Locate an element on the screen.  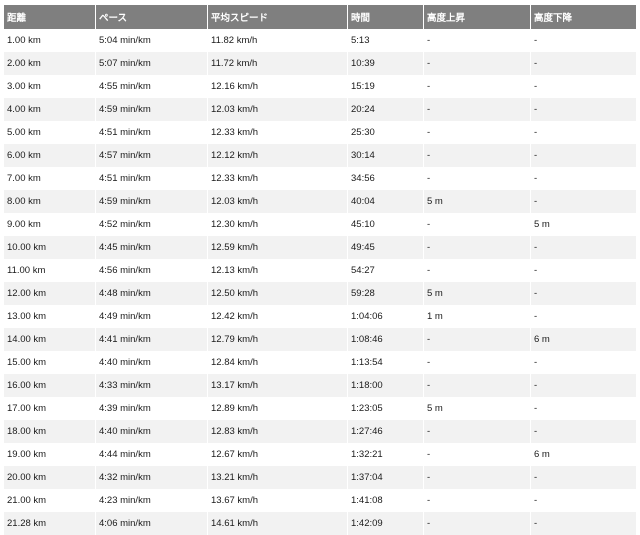
cell-time: 1:32:21 is located at coordinates (386, 454).